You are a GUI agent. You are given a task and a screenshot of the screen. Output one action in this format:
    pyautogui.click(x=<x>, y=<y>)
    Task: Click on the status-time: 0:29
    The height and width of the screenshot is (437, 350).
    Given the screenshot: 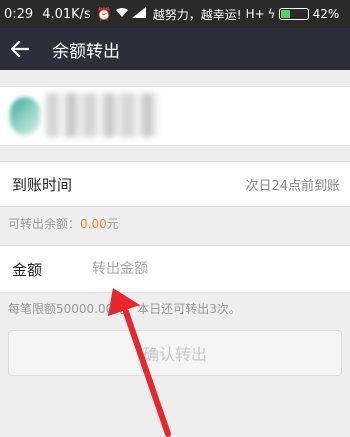 What is the action you would take?
    pyautogui.click(x=19, y=14)
    